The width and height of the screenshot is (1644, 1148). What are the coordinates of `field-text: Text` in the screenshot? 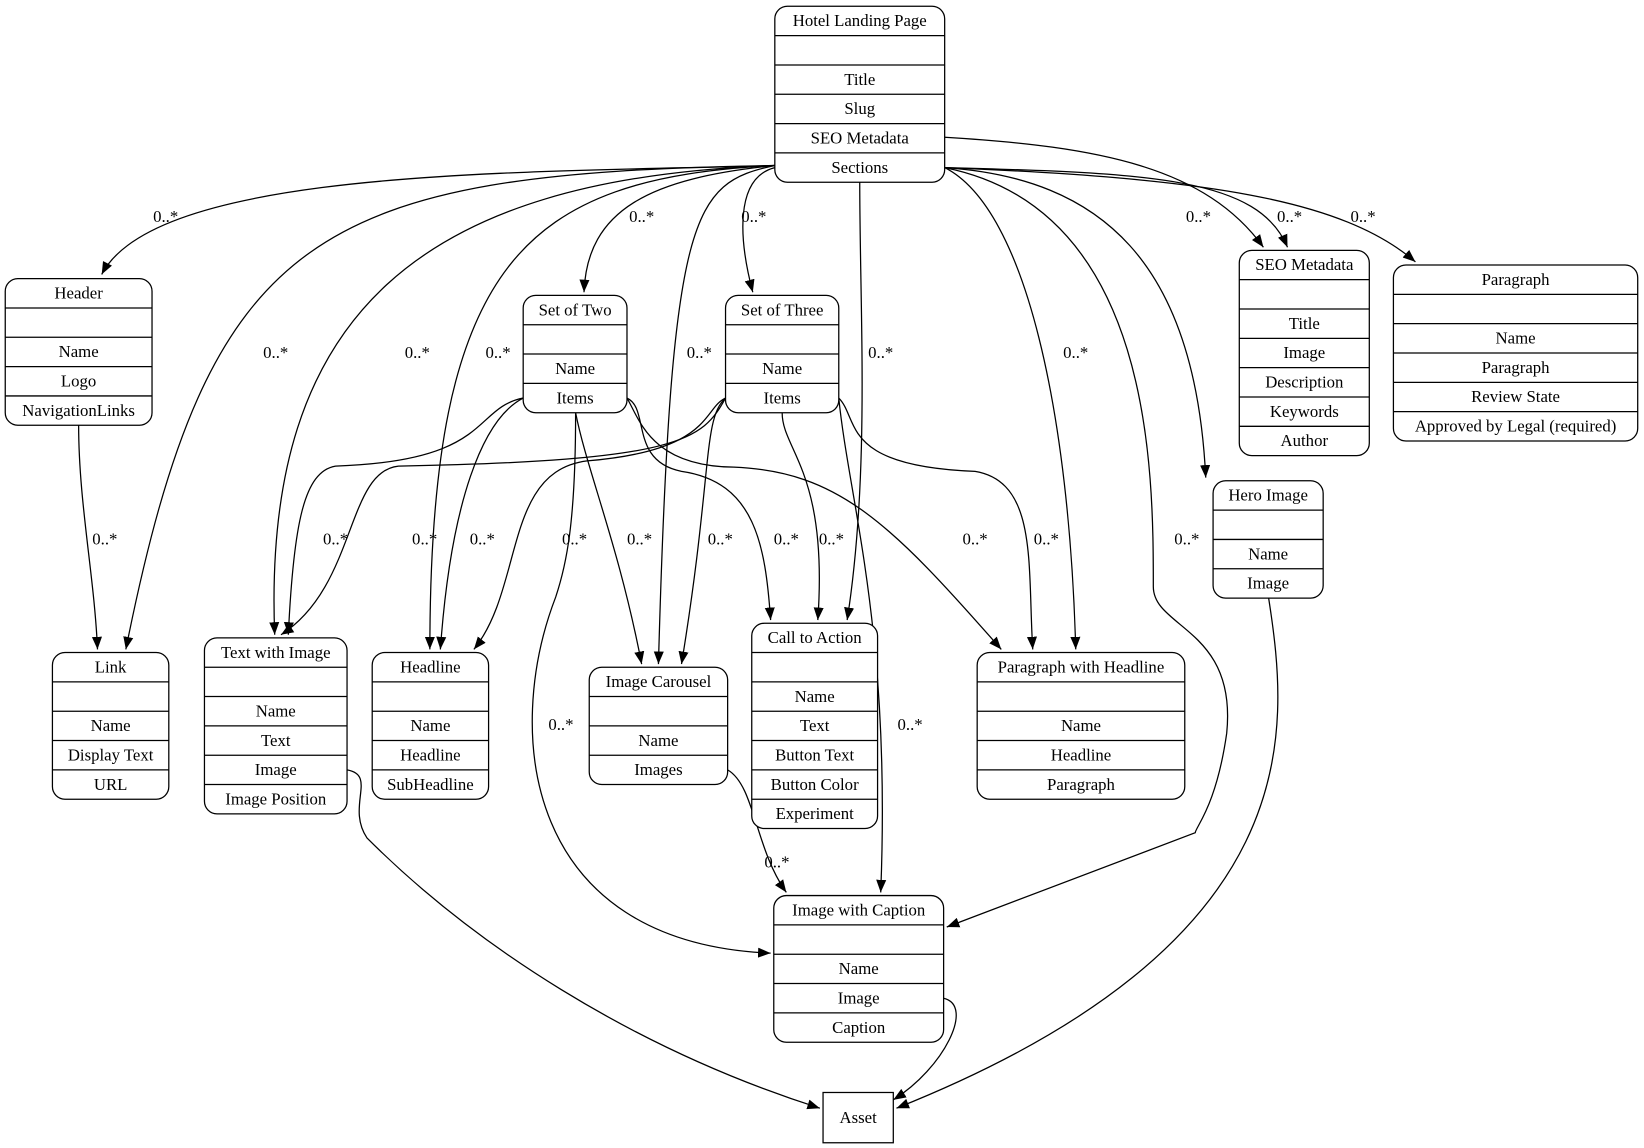 It's located at (276, 740).